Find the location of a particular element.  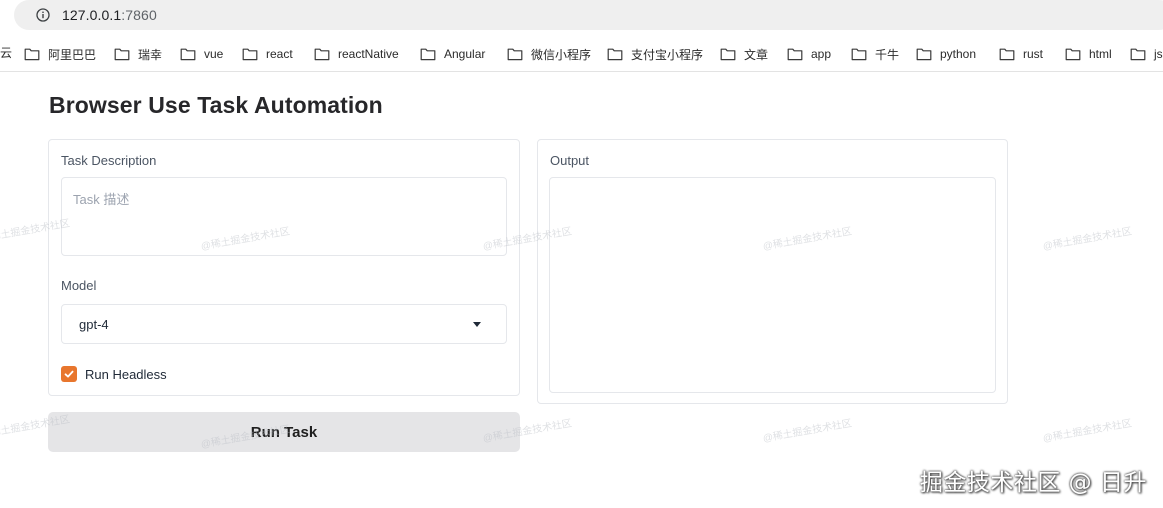

bookmark-item: 文章 is located at coordinates (744, 54).